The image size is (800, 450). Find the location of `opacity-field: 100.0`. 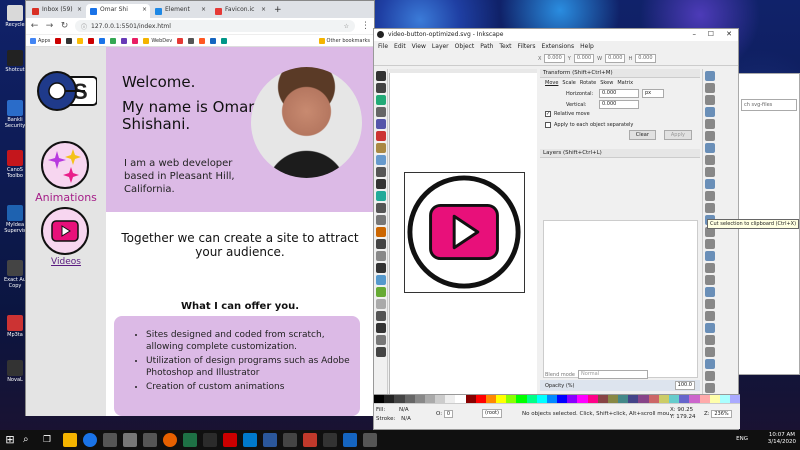

opacity-field: 100.0 is located at coordinates (684, 385).